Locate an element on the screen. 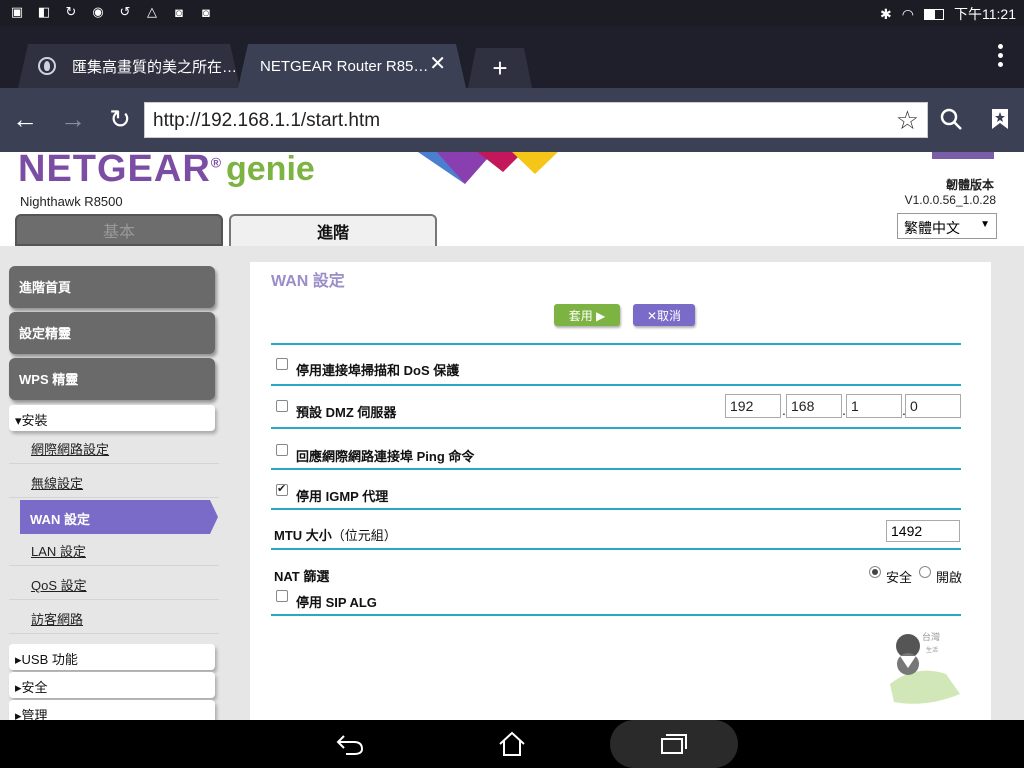  browser-tab-strip: 匯集高畫質的美之所在… NETGEAR Router R85… ✕ + is located at coordinates (512, 57).